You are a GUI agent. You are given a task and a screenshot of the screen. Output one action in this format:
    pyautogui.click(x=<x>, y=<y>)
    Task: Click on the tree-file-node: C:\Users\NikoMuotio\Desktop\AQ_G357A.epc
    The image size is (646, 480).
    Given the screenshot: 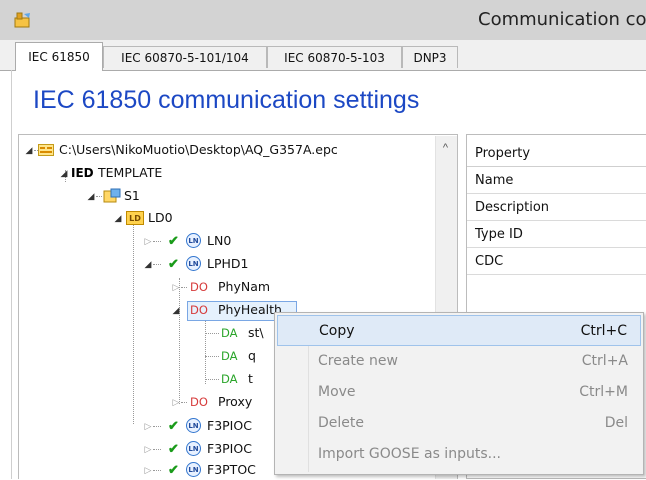 What is the action you would take?
    pyautogui.click(x=198, y=150)
    